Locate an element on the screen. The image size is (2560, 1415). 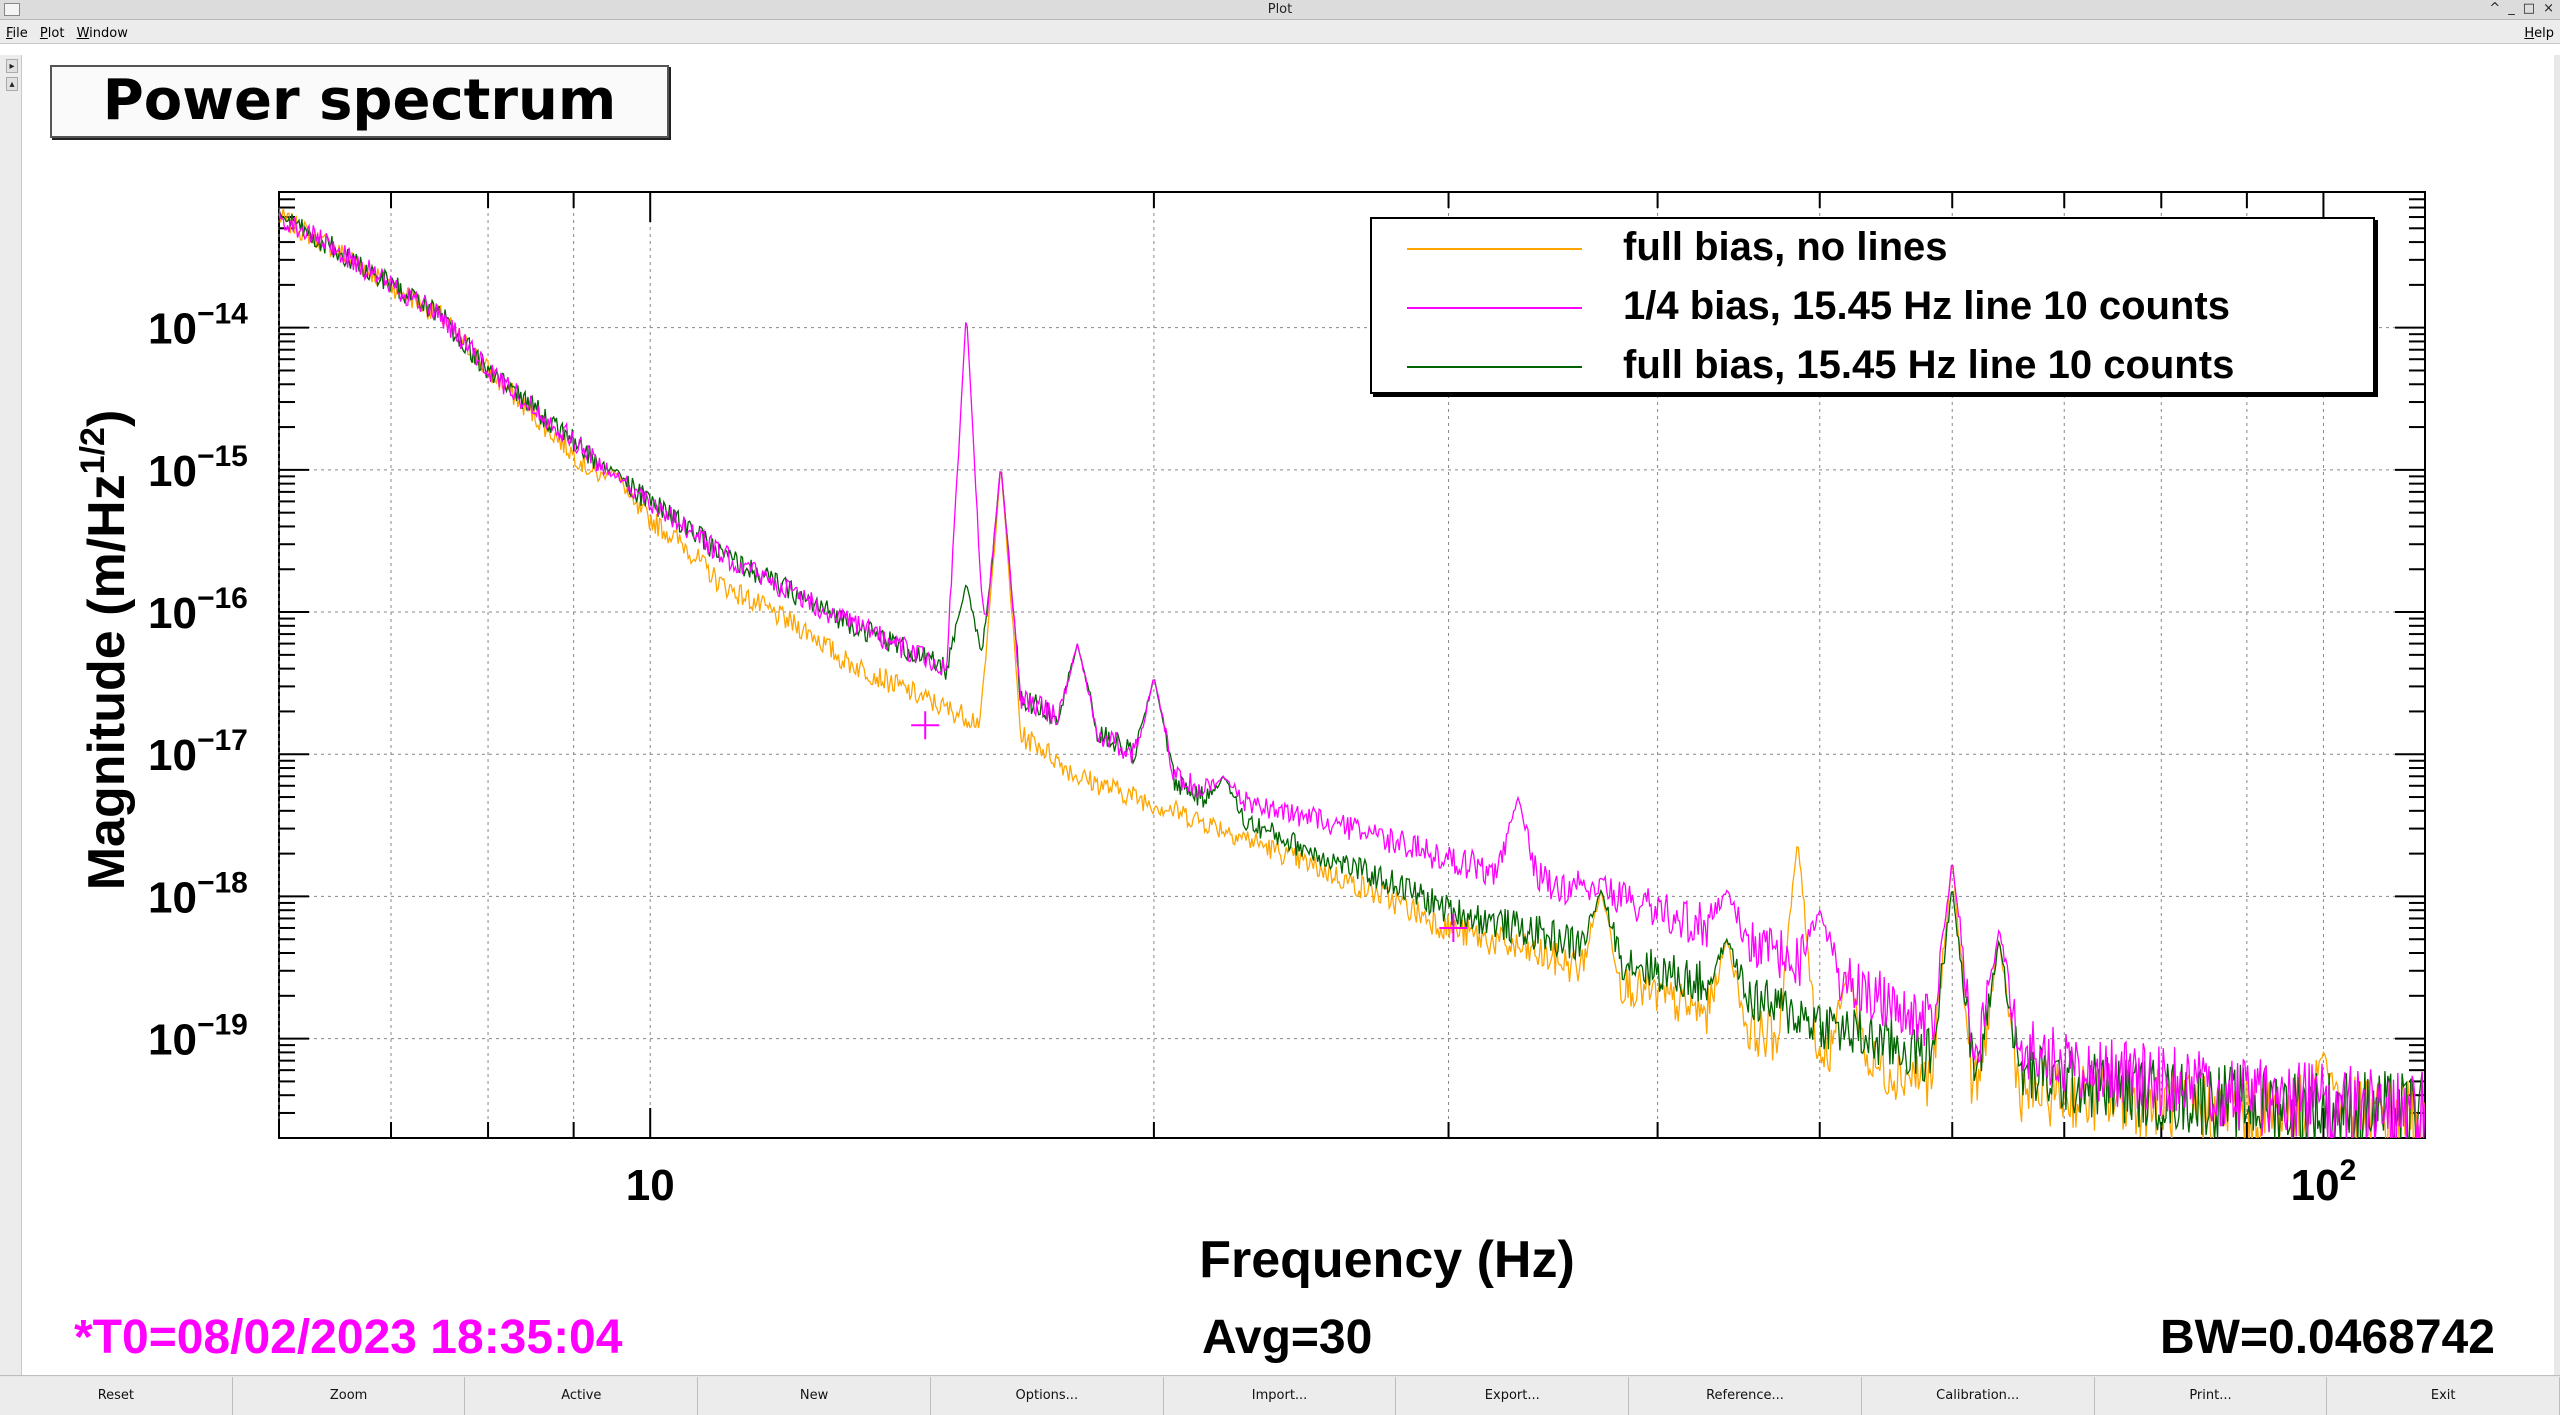
legend-entry-full-bias-line: full bias, 15.45 Hz line 10 counts is located at coordinates (1872, 366).